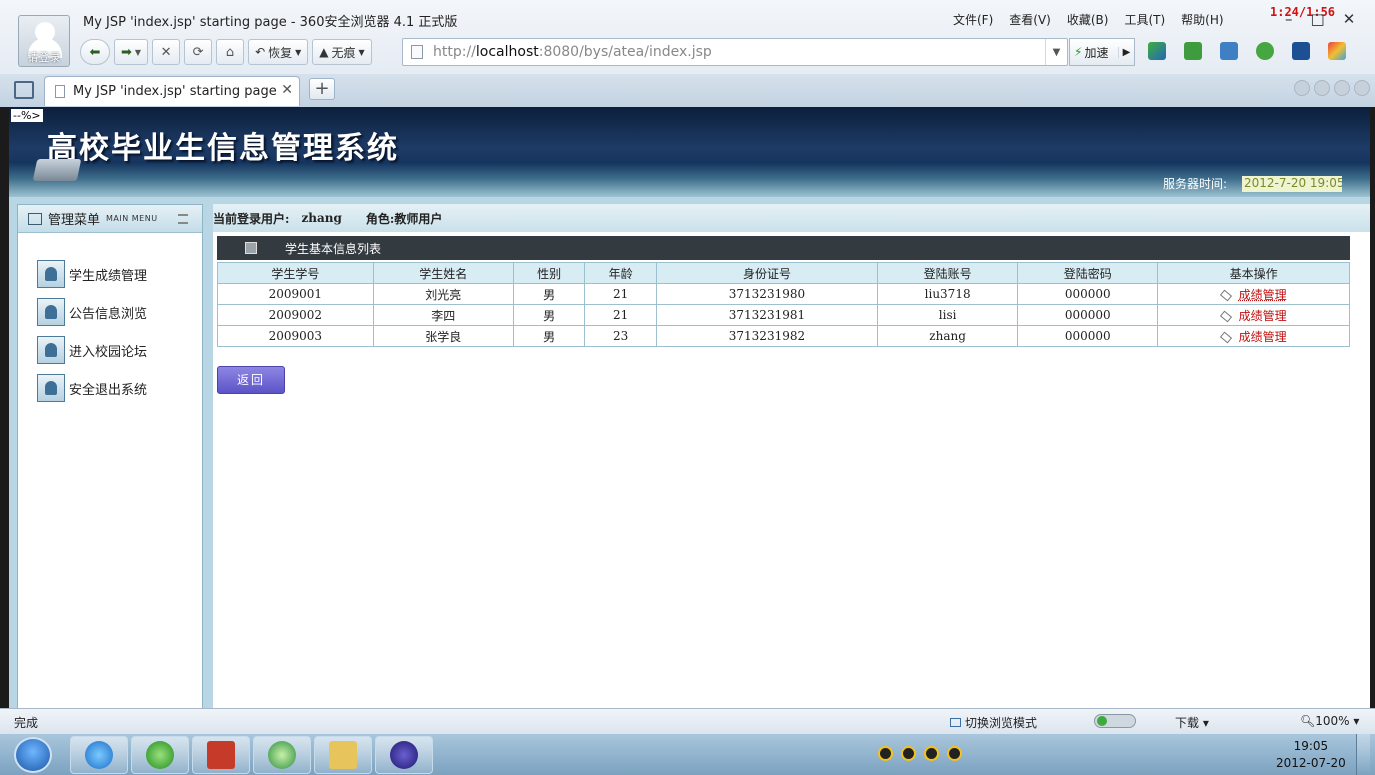 This screenshot has width=1375, height=775. I want to click on role-value: 教师用户, so click(418, 218).